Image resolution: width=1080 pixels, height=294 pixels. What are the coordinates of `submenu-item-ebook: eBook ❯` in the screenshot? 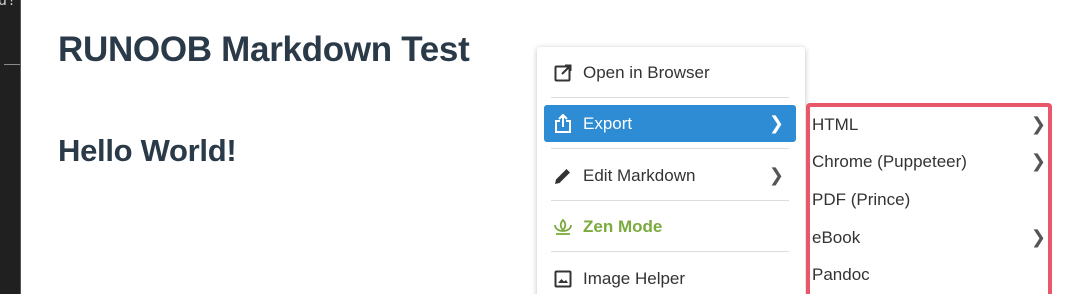 It's located at (930, 238).